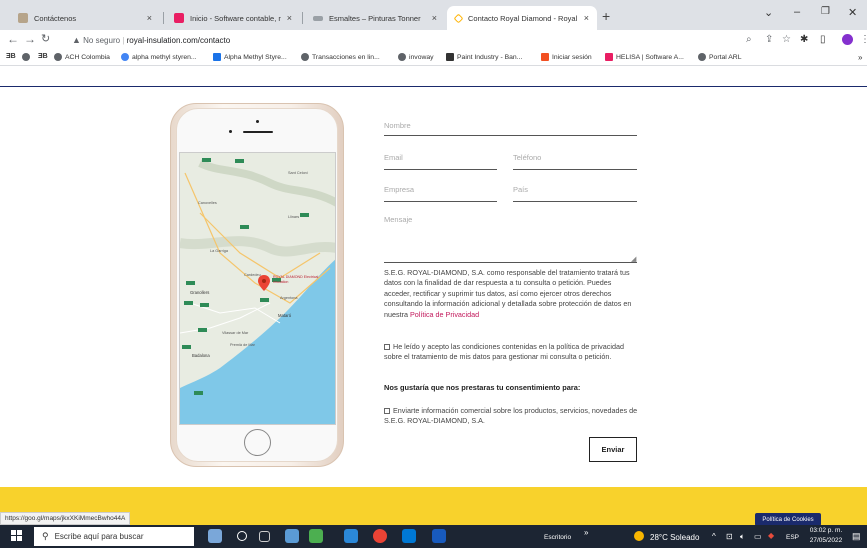 This screenshot has height=548, width=867. What do you see at coordinates (439, 536) in the screenshot?
I see `word-icon` at bounding box center [439, 536].